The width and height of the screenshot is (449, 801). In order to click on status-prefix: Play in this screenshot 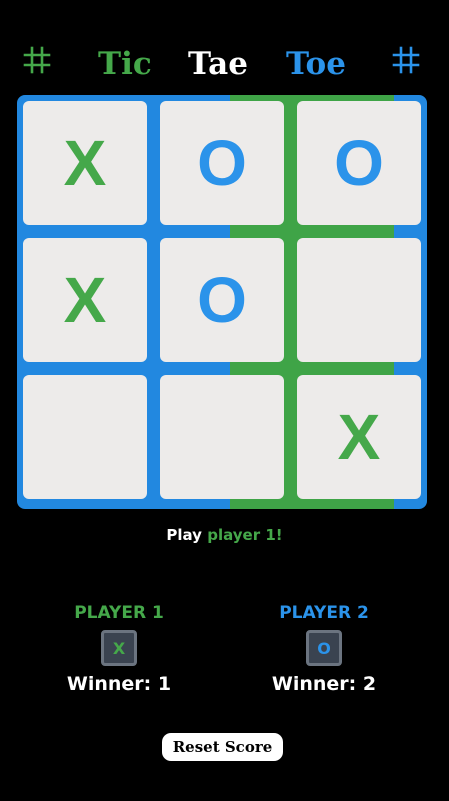, I will do `click(184, 535)`.